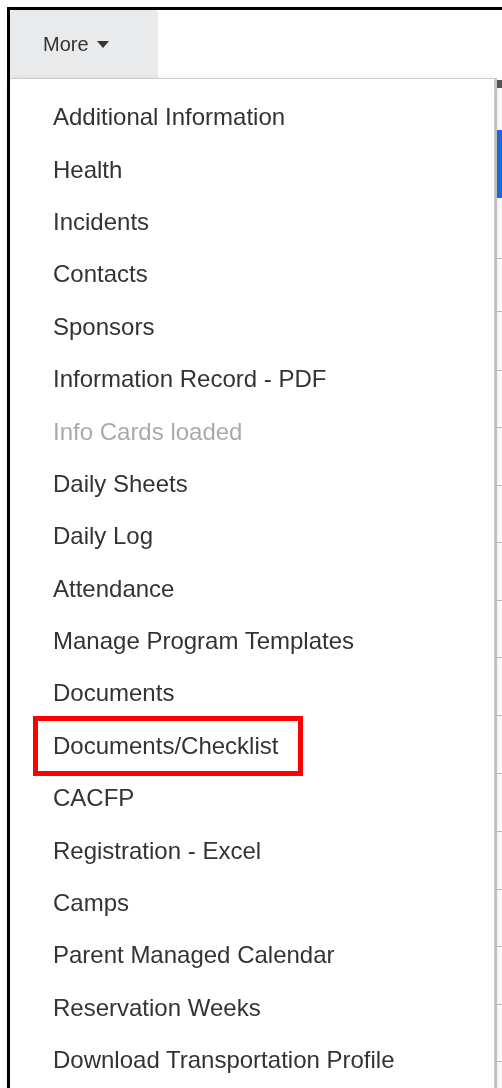  What do you see at coordinates (169, 117) in the screenshot?
I see `menu-item: Additional Information` at bounding box center [169, 117].